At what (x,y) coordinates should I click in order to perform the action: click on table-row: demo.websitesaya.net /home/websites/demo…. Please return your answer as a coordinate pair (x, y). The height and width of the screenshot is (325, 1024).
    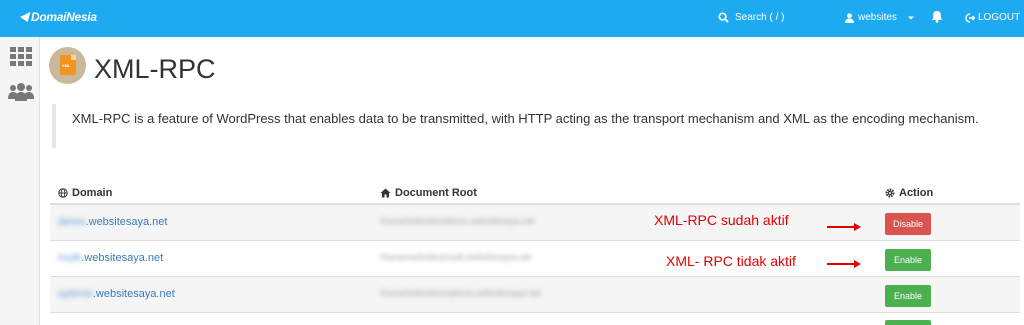
    Looking at the image, I should click on (535, 223).